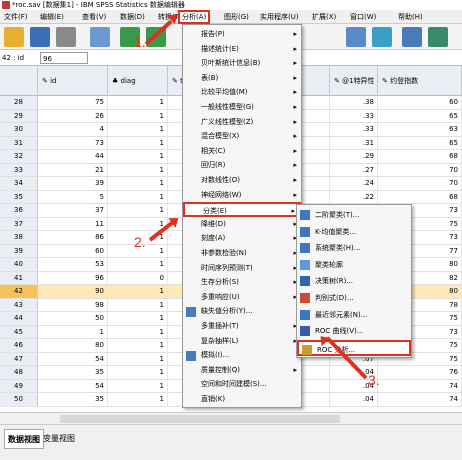 The width and height of the screenshot is (462, 460). I want to click on classify-menu-item: 聚类轮廓, so click(354, 265).